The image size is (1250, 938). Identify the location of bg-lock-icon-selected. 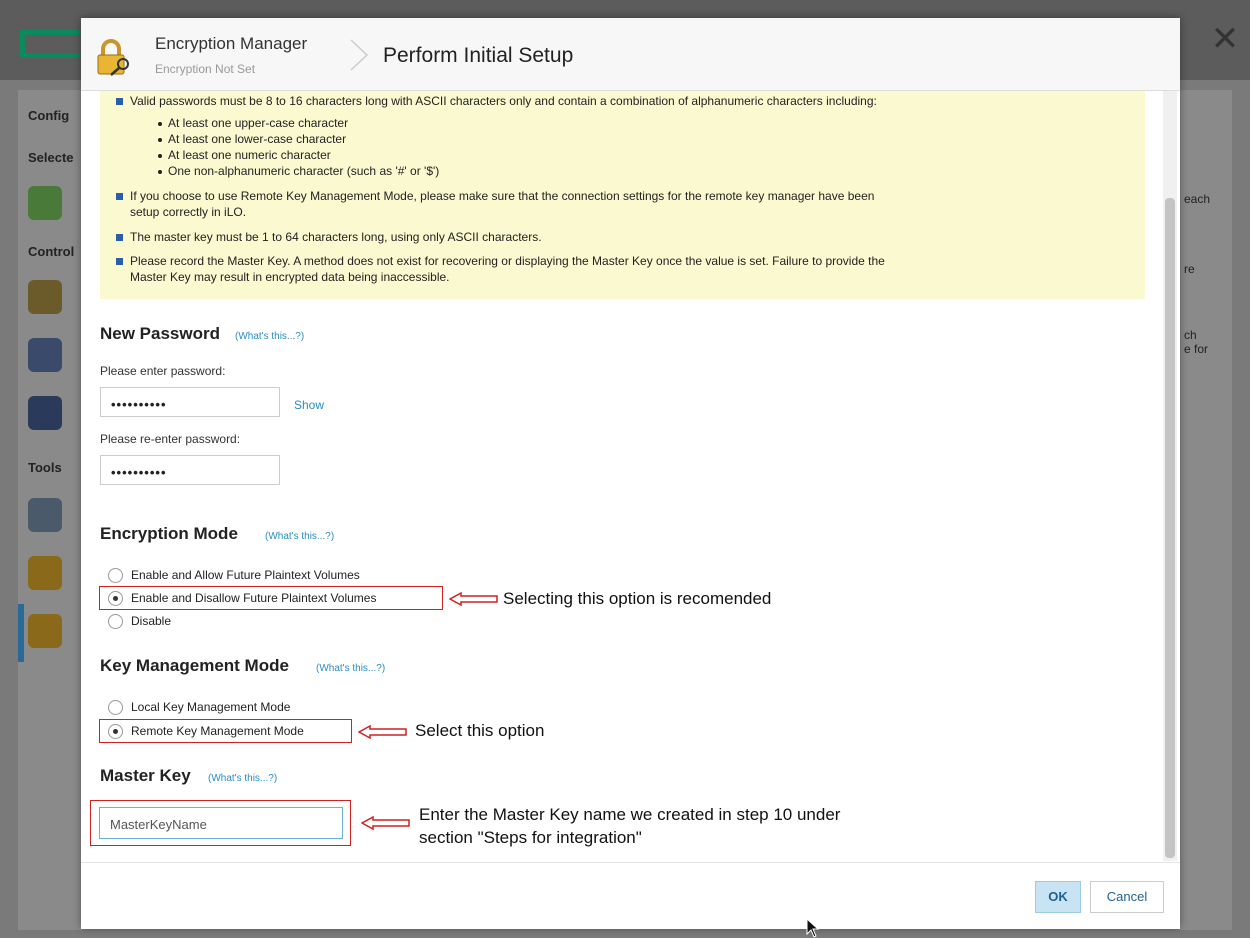
(45, 631).